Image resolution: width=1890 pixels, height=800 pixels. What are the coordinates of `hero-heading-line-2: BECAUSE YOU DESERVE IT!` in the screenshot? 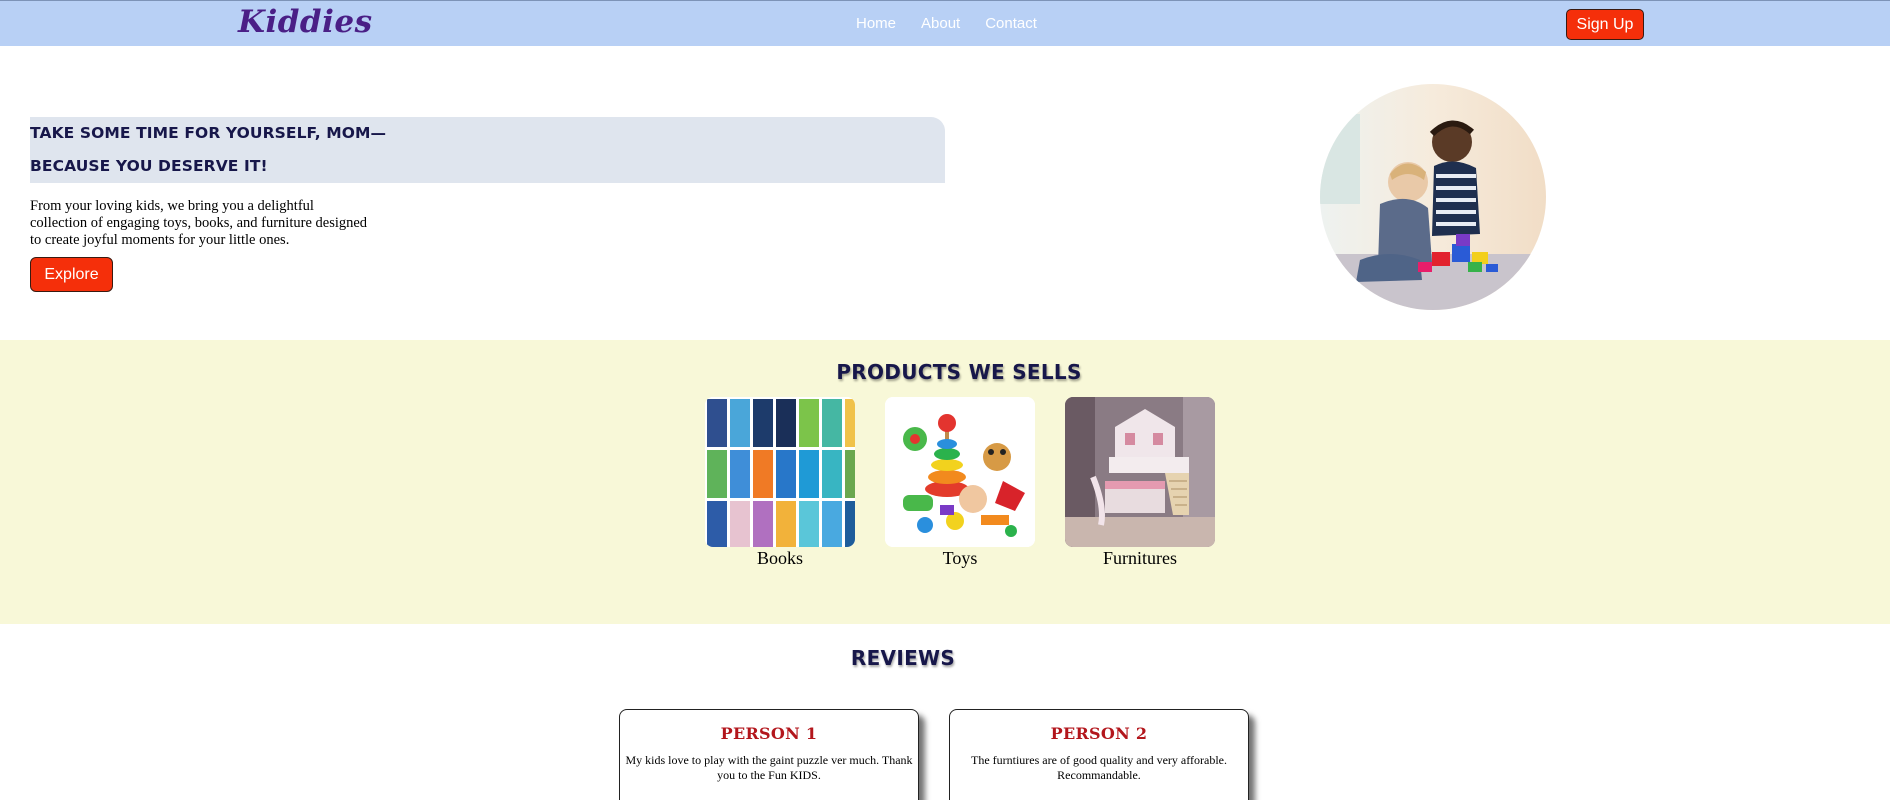 It's located at (149, 166).